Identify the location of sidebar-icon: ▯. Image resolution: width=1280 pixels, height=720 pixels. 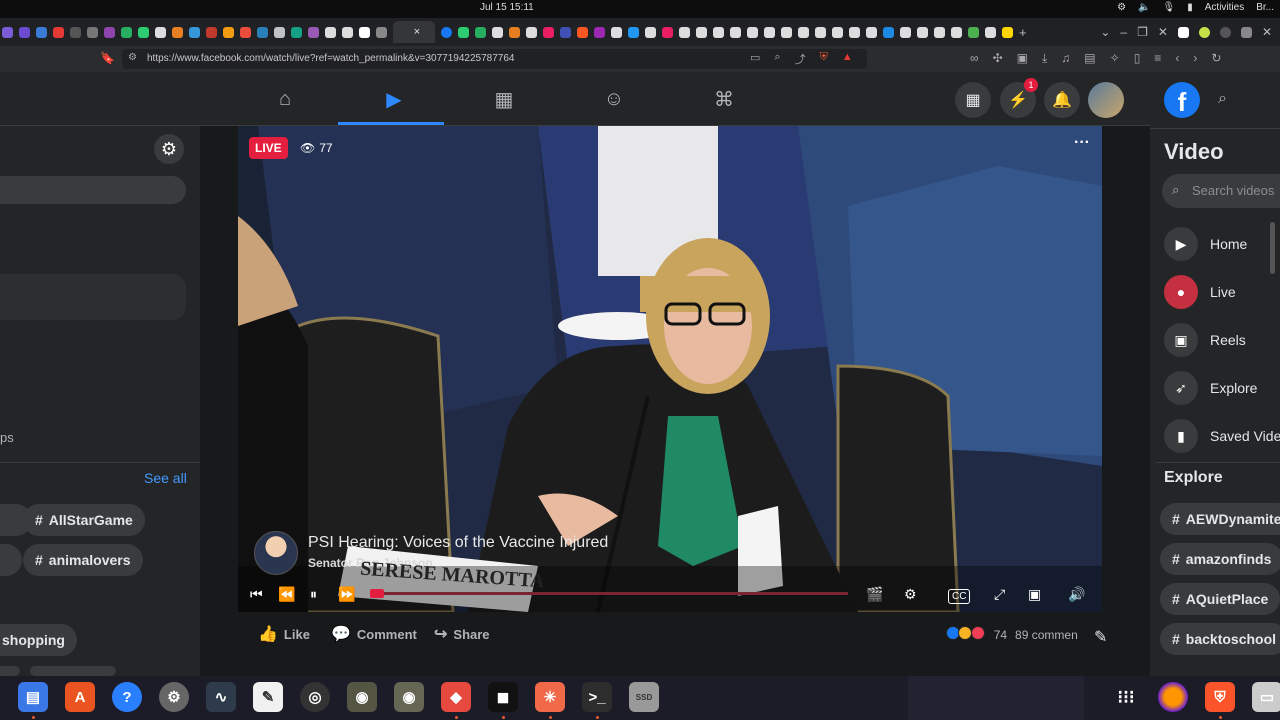
(1137, 58).